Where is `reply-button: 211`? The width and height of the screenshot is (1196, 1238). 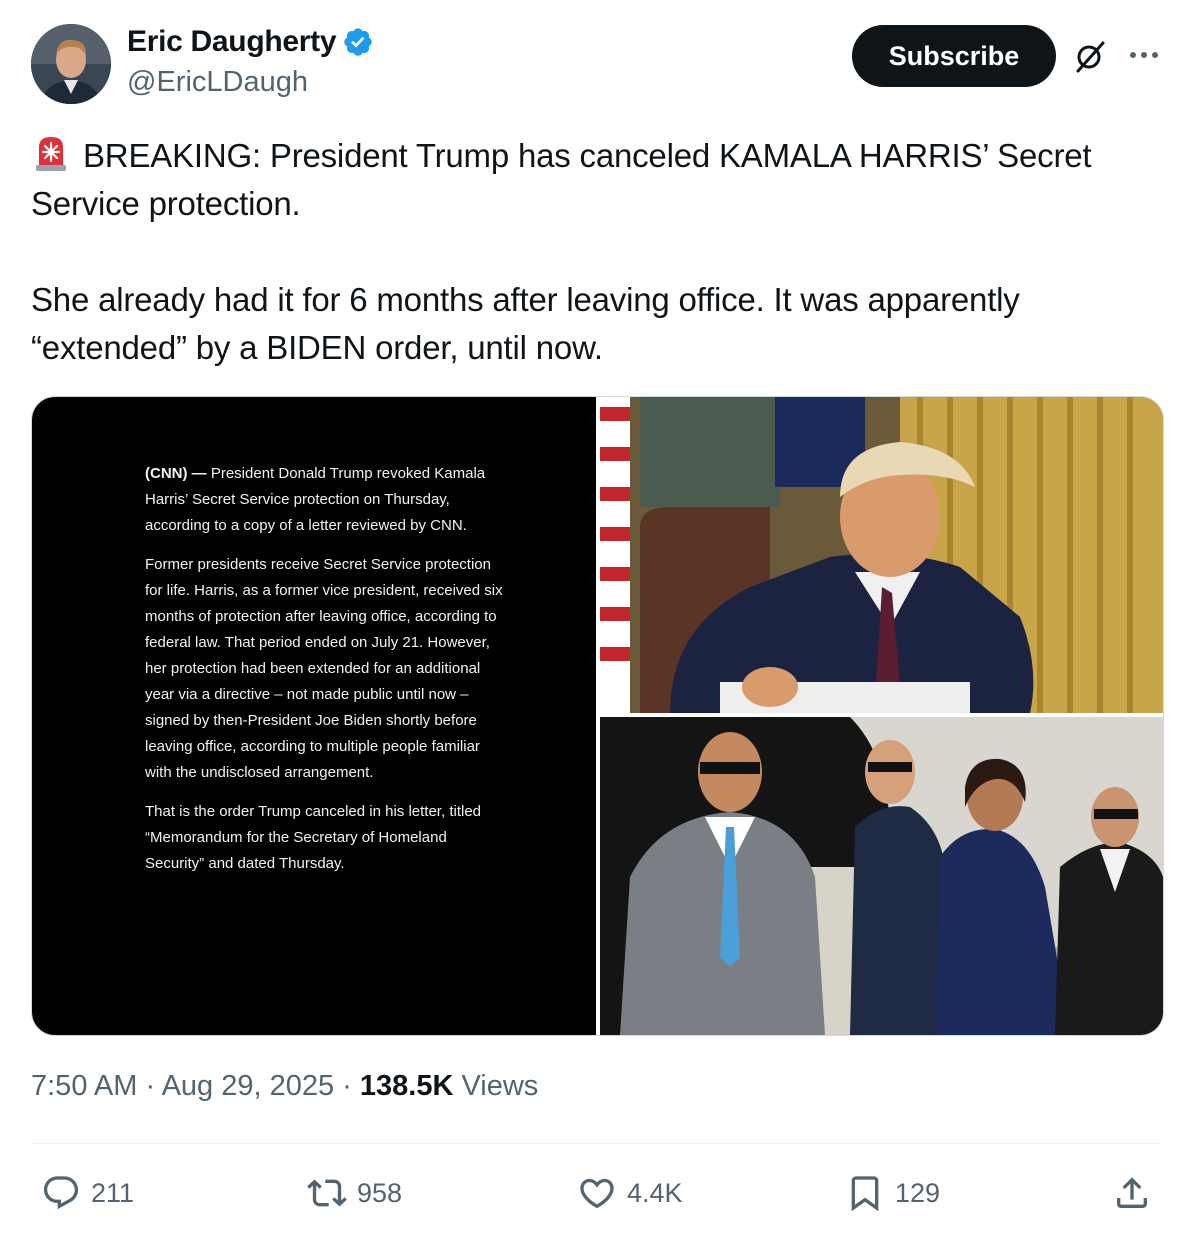
reply-button: 211 is located at coordinates (87, 1193).